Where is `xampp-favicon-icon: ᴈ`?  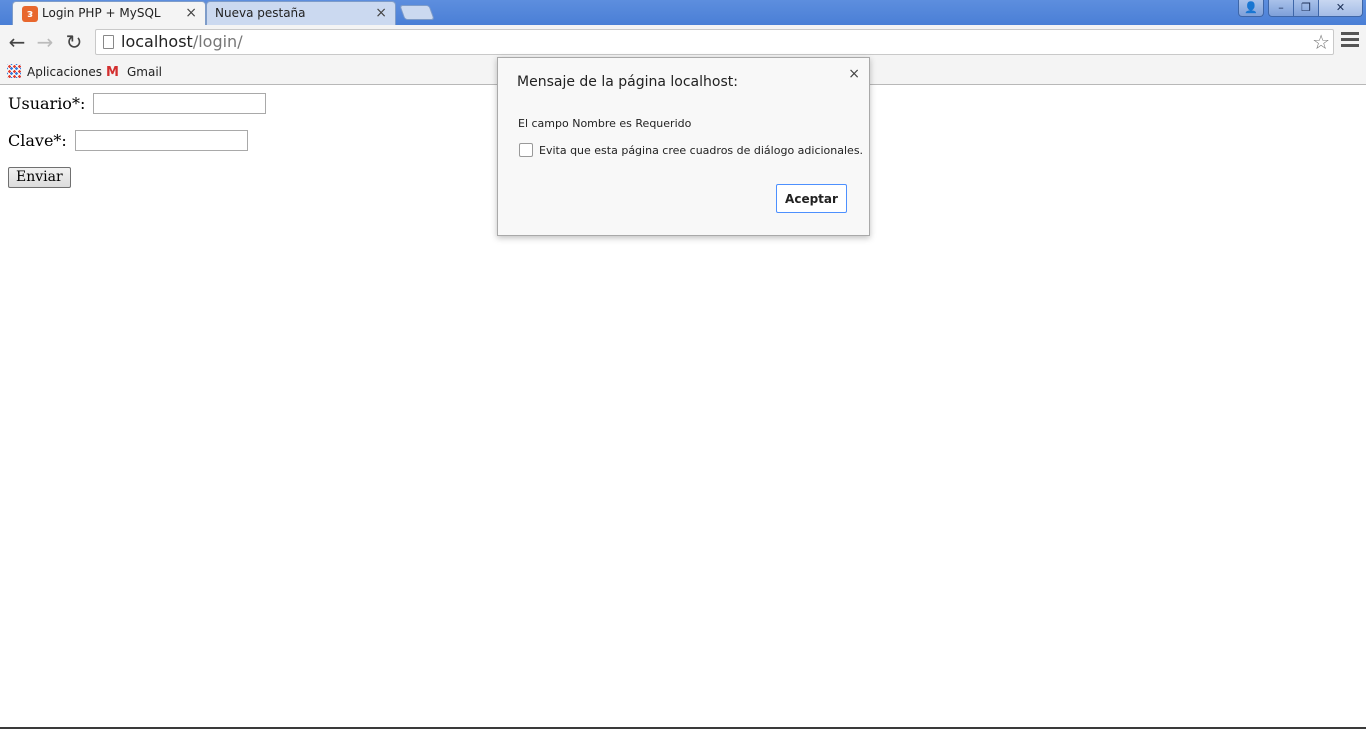
xampp-favicon-icon: ᴈ is located at coordinates (30, 14).